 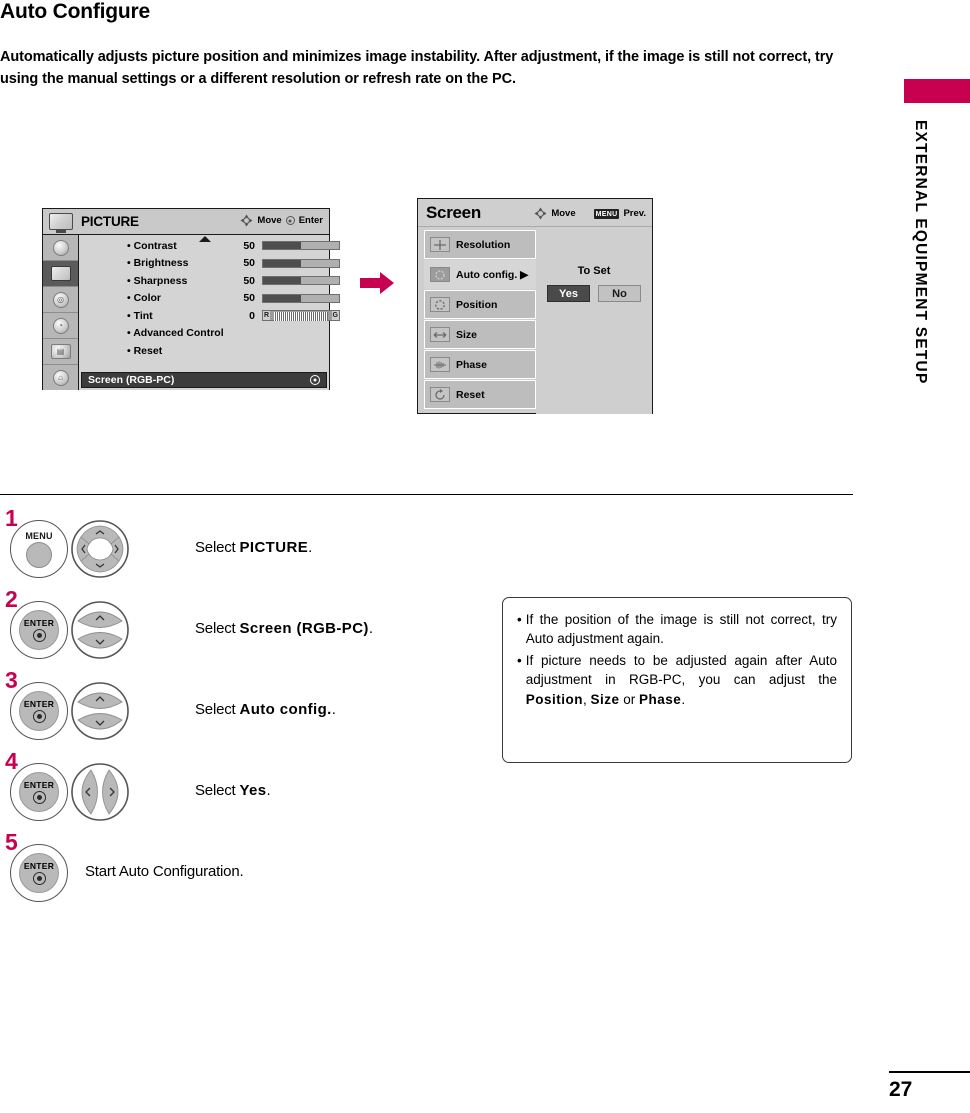 What do you see at coordinates (209, 264) in the screenshot?
I see `picture-item-brightness: • Brightness 50` at bounding box center [209, 264].